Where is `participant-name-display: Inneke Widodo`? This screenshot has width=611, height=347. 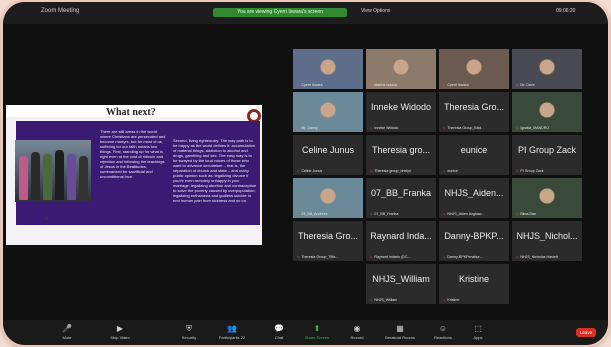
participant-name-display: Inneke Widodo is located at coordinates (401, 107).